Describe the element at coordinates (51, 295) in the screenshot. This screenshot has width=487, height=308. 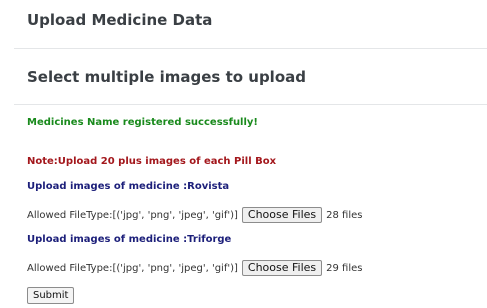
I see `submit-button: Submit` at that location.